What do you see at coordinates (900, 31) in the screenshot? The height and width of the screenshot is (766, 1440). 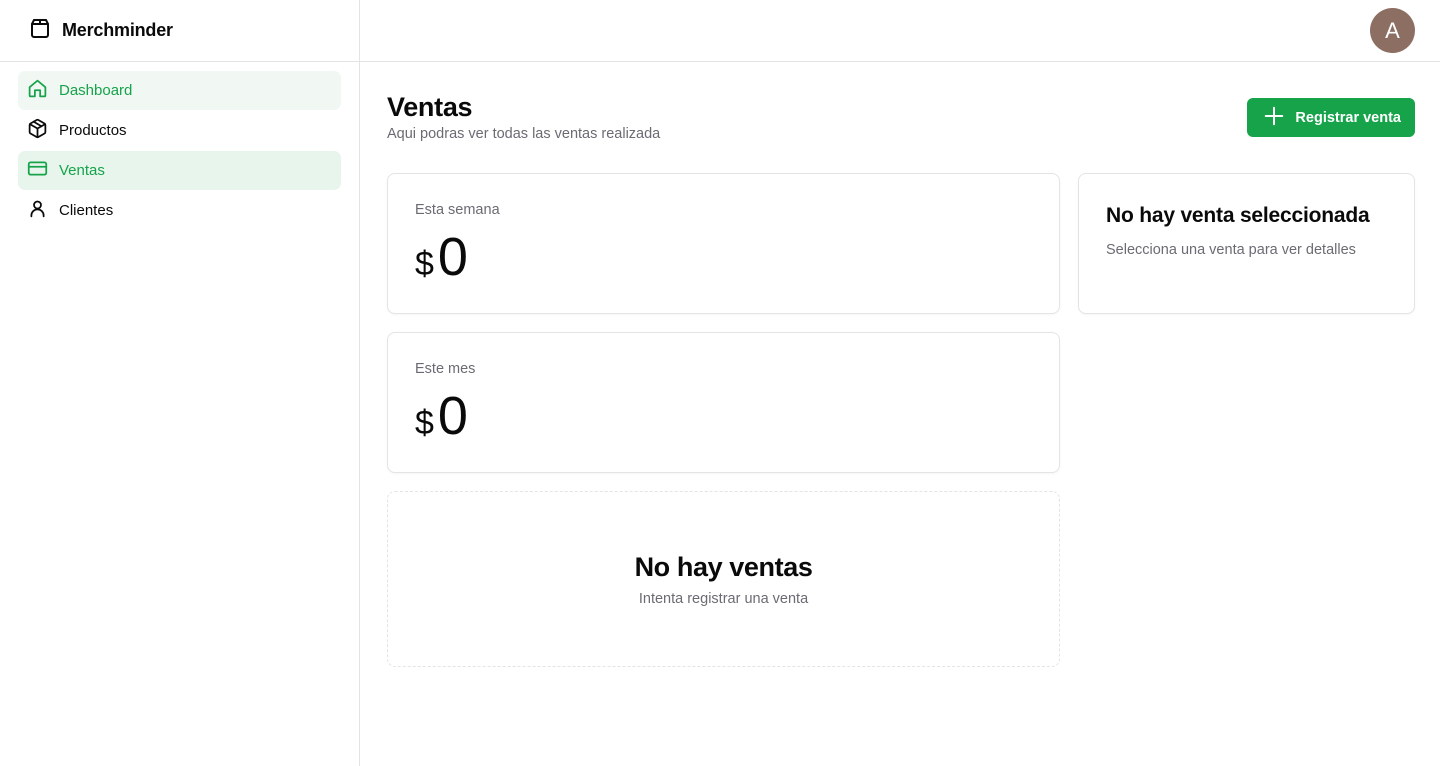 I see `topbar: A` at bounding box center [900, 31].